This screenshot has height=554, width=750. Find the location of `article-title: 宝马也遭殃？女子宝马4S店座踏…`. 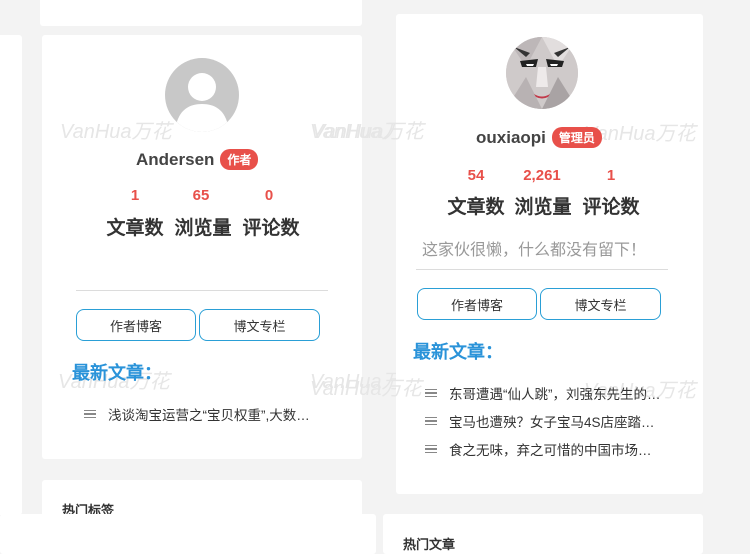

article-title: 宝马也遭殃？女子宝马4S店座踏… is located at coordinates (552, 421).